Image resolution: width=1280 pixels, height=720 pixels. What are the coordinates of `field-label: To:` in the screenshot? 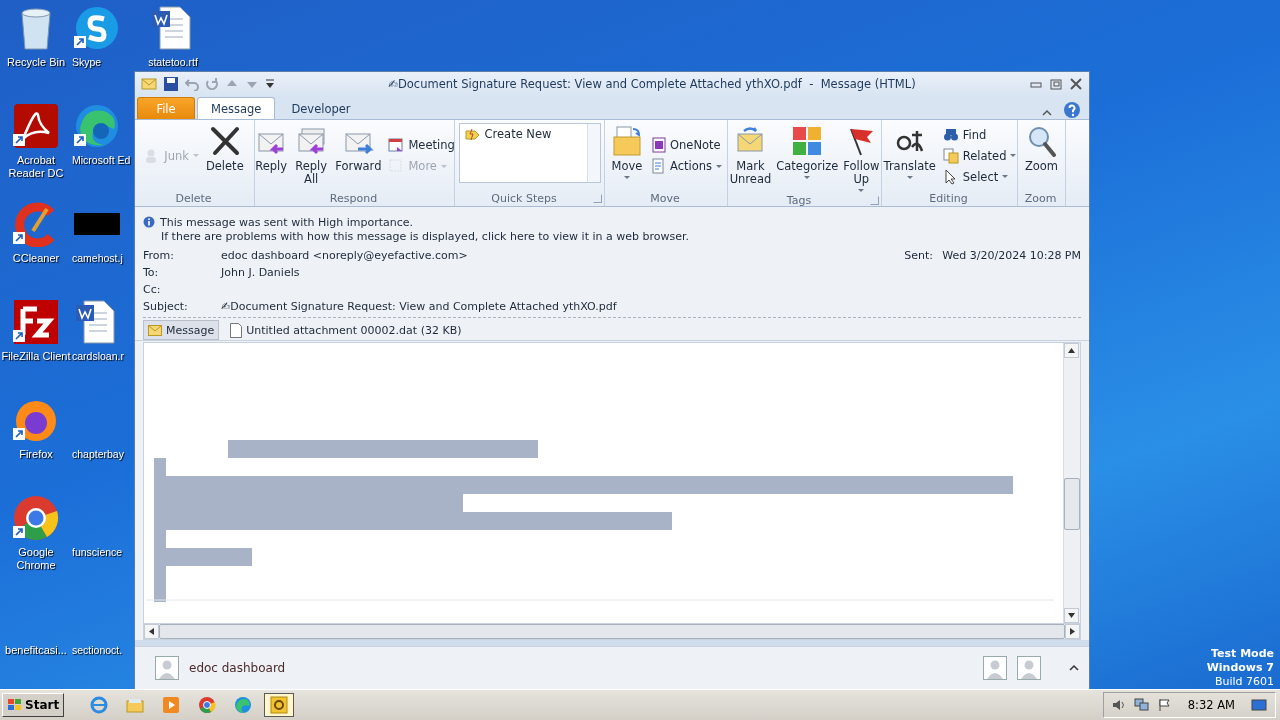 It's located at (151, 273).